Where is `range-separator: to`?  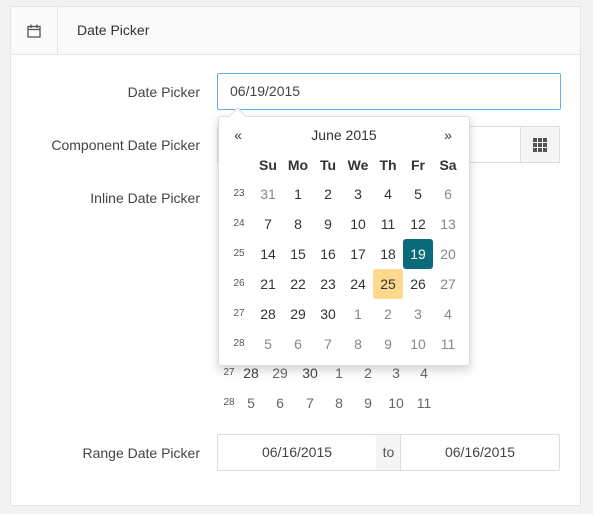
range-separator: to is located at coordinates (388, 452).